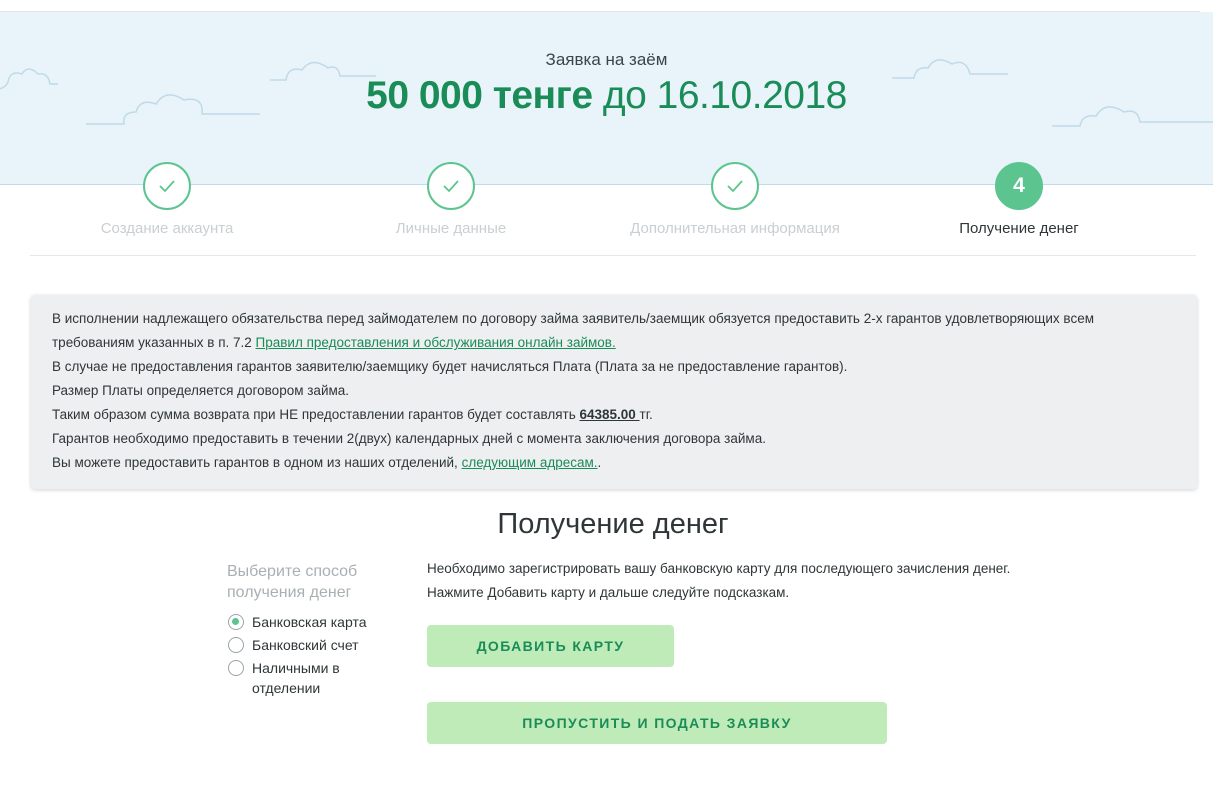 Image resolution: width=1213 pixels, height=798 pixels. What do you see at coordinates (724, 95) in the screenshot?
I see `loan-due-date: до 16.10.2018` at bounding box center [724, 95].